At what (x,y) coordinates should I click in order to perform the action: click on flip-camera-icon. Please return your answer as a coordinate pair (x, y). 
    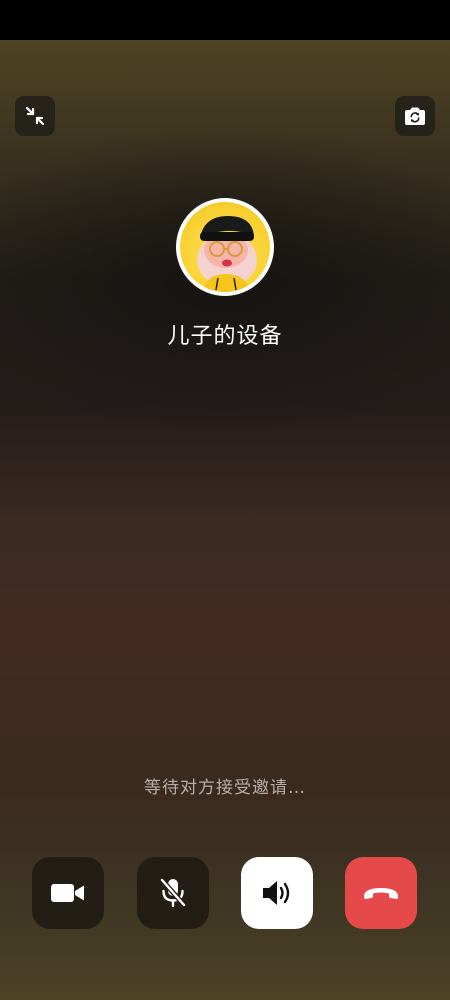
    Looking at the image, I should click on (415, 116).